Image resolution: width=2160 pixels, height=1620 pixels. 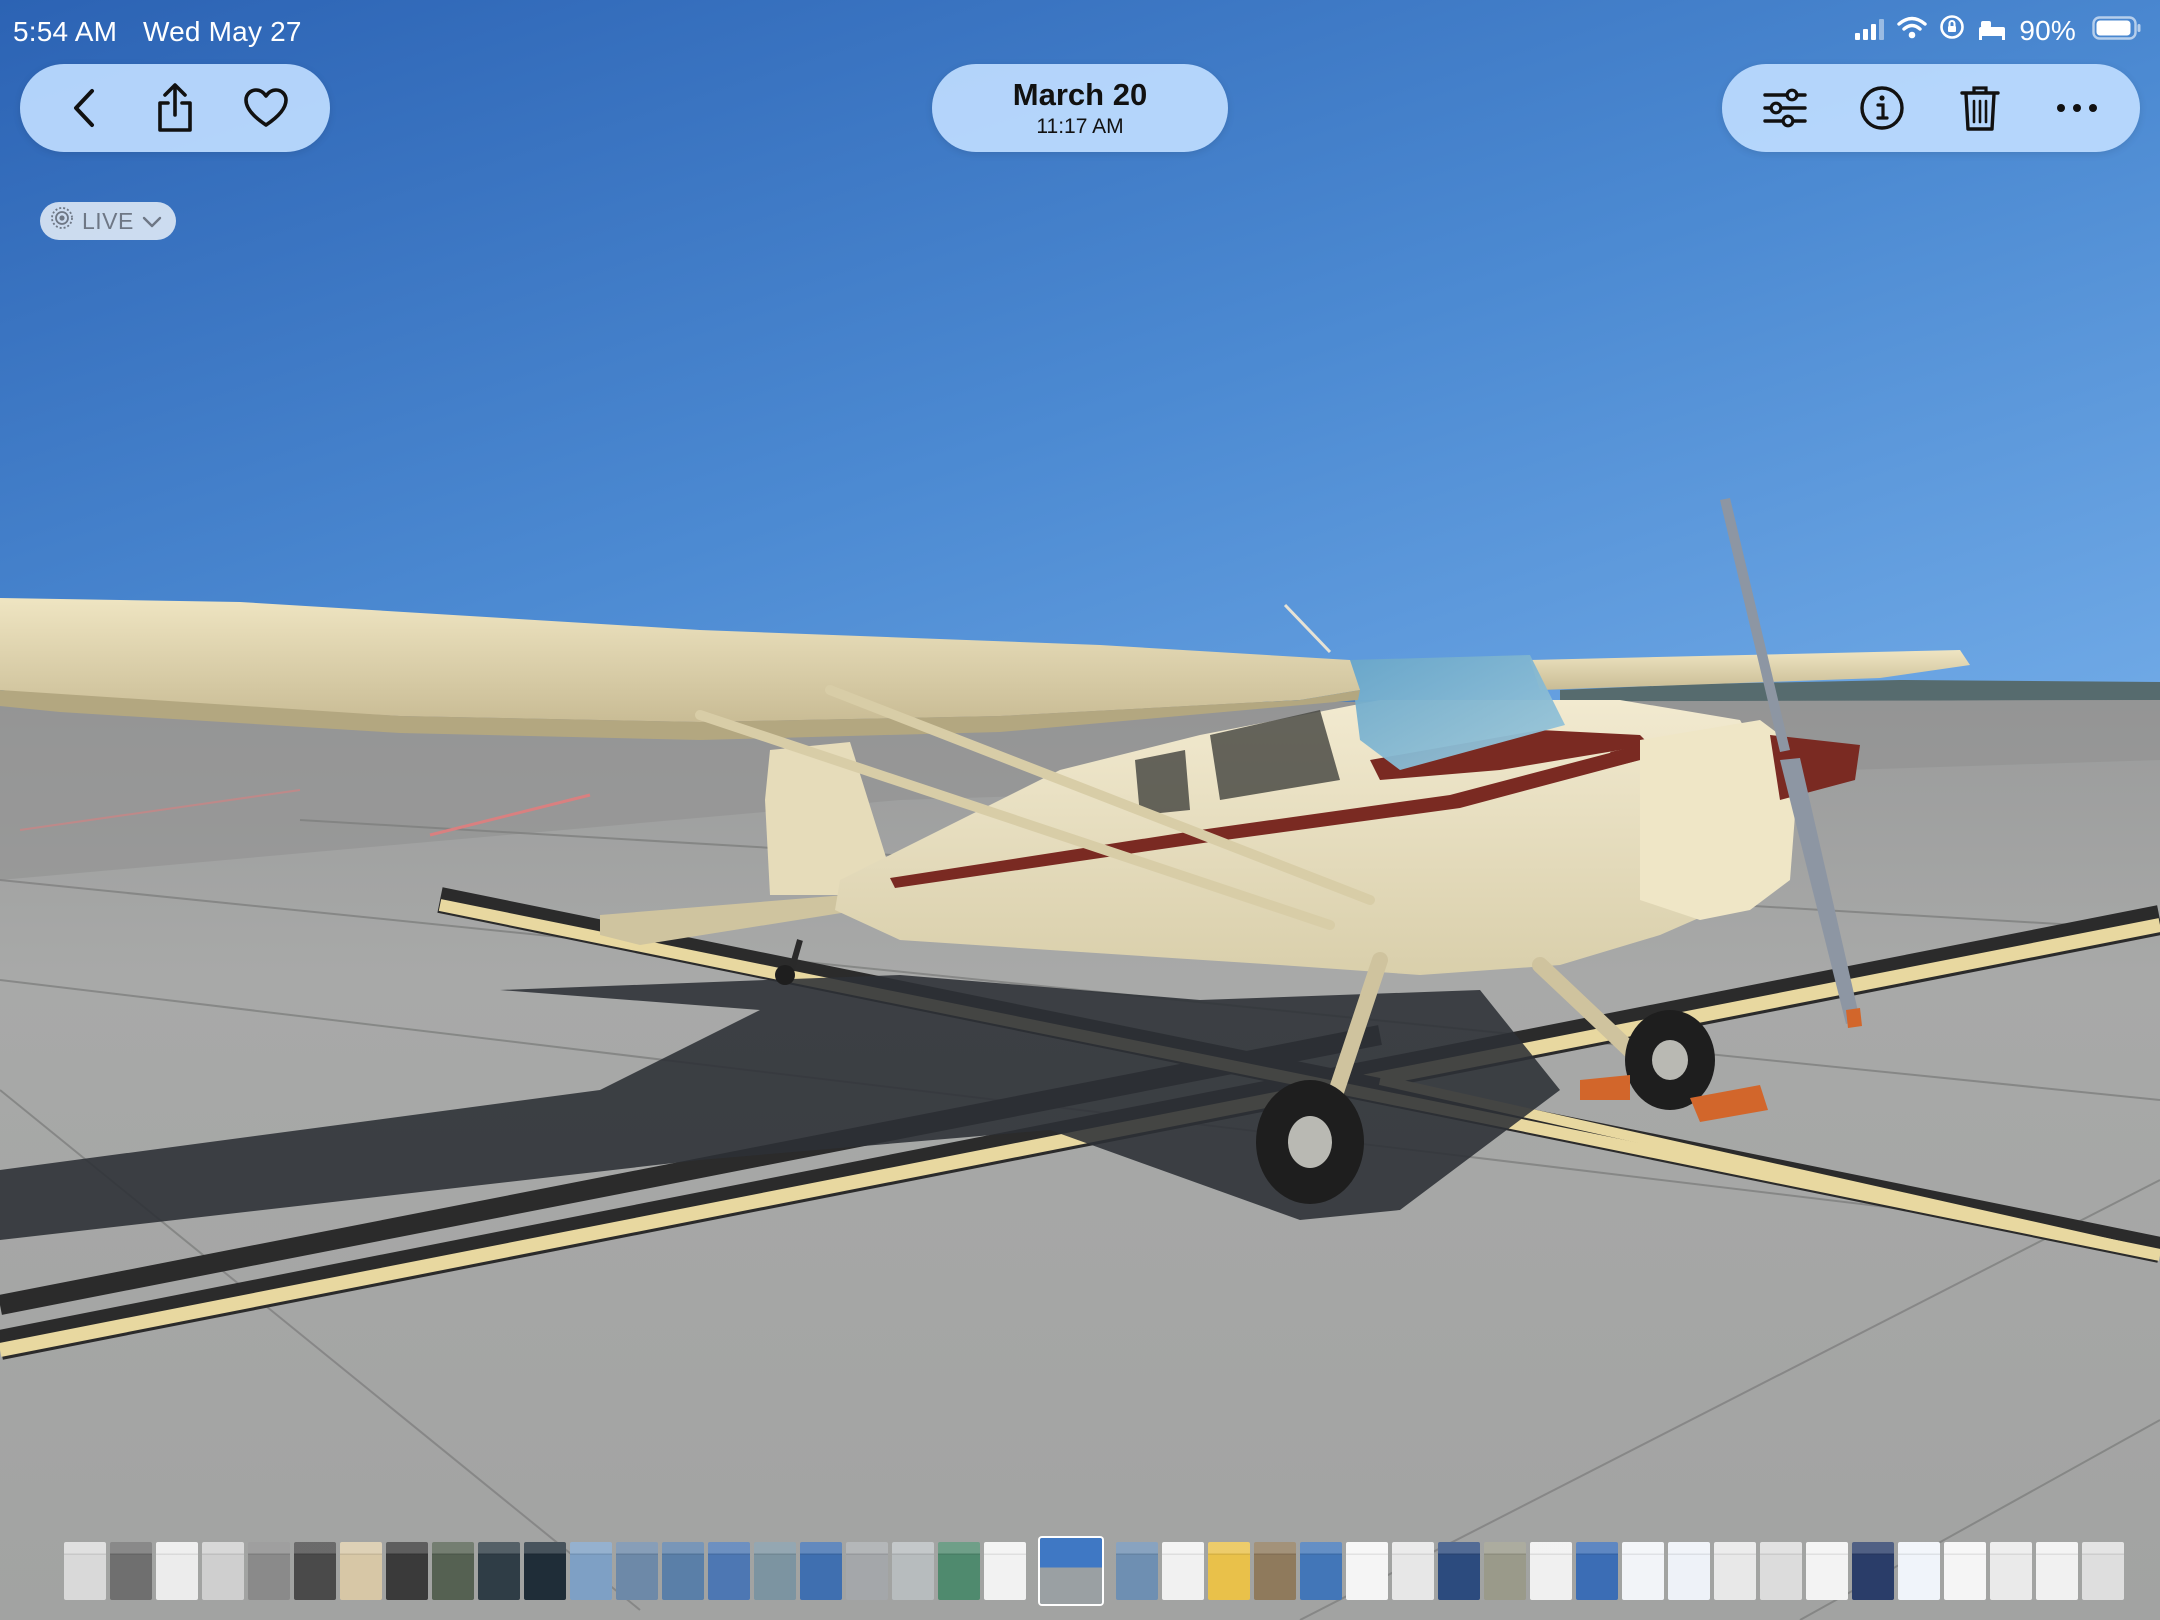 I want to click on adjust-sliders-icon, so click(x=1785, y=108).